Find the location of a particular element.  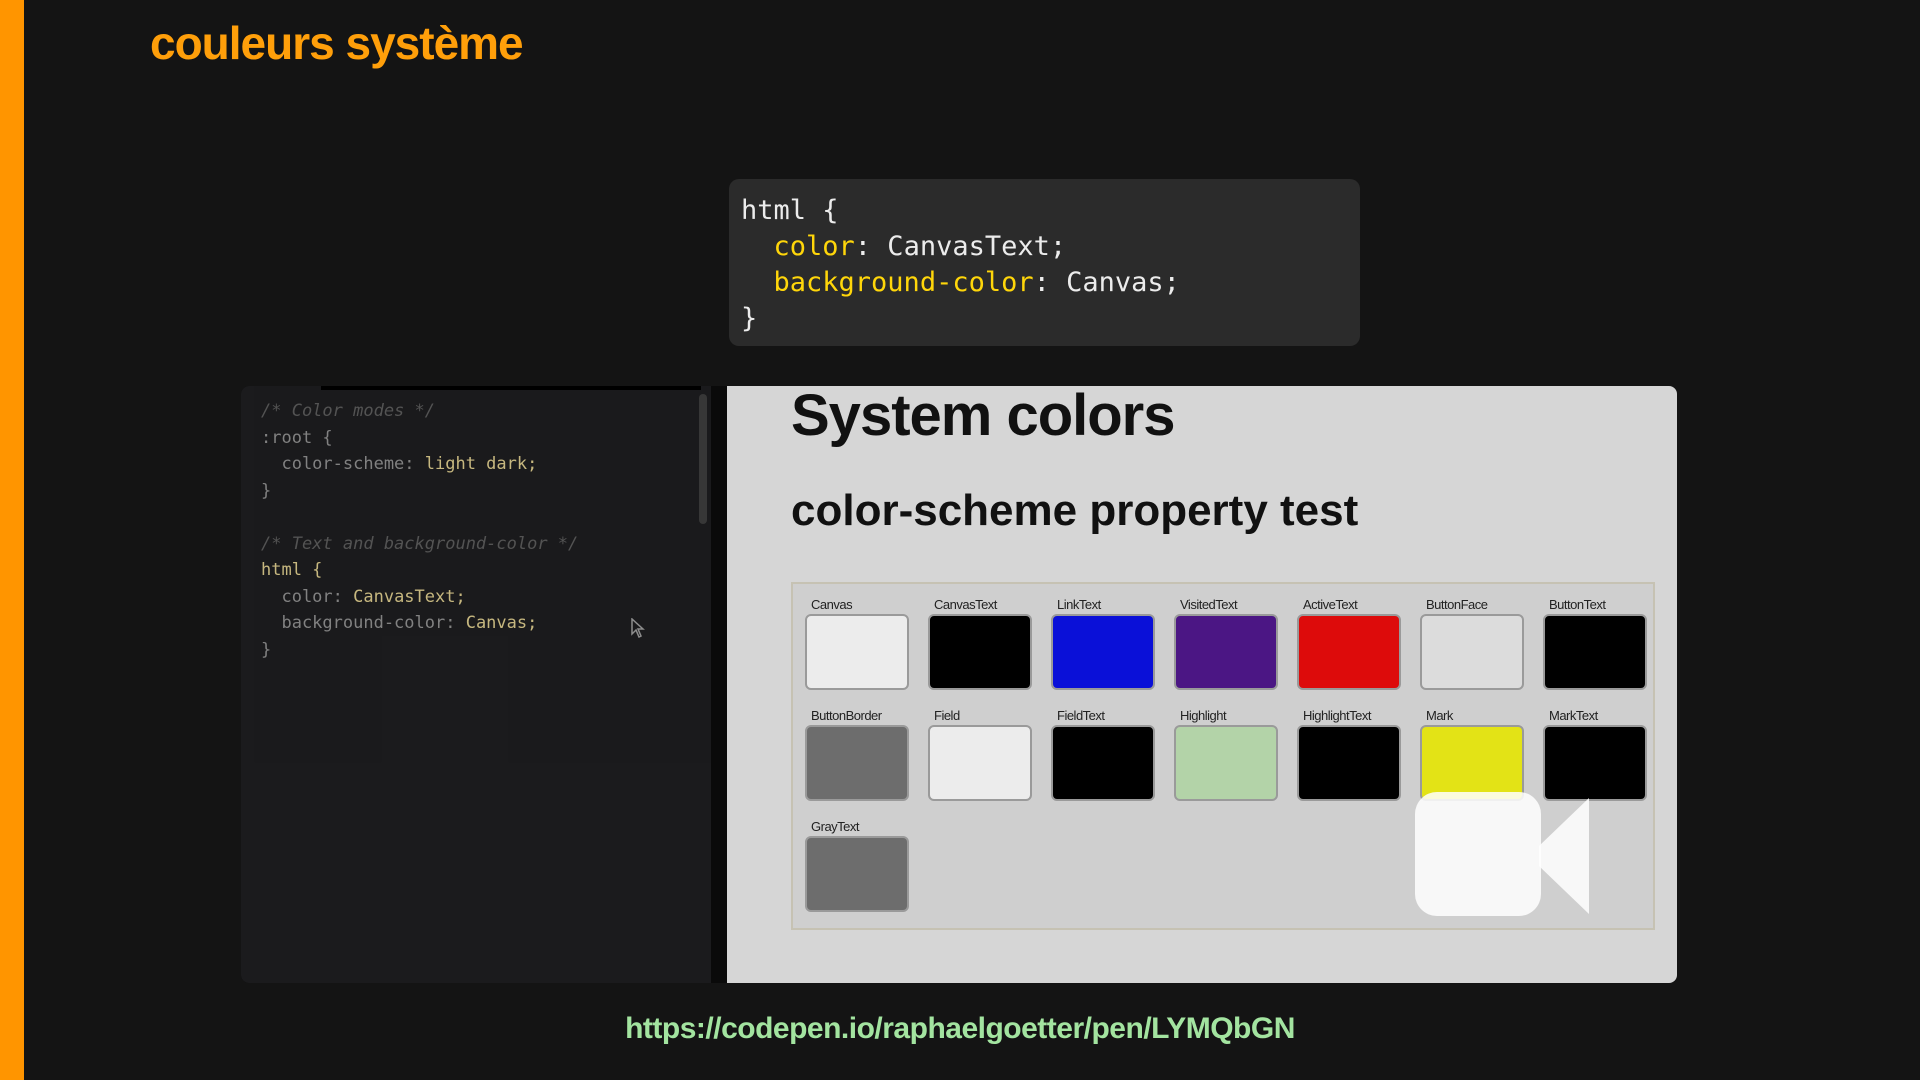

editor-line: /* Text and background-color */ is located at coordinates (420, 543).